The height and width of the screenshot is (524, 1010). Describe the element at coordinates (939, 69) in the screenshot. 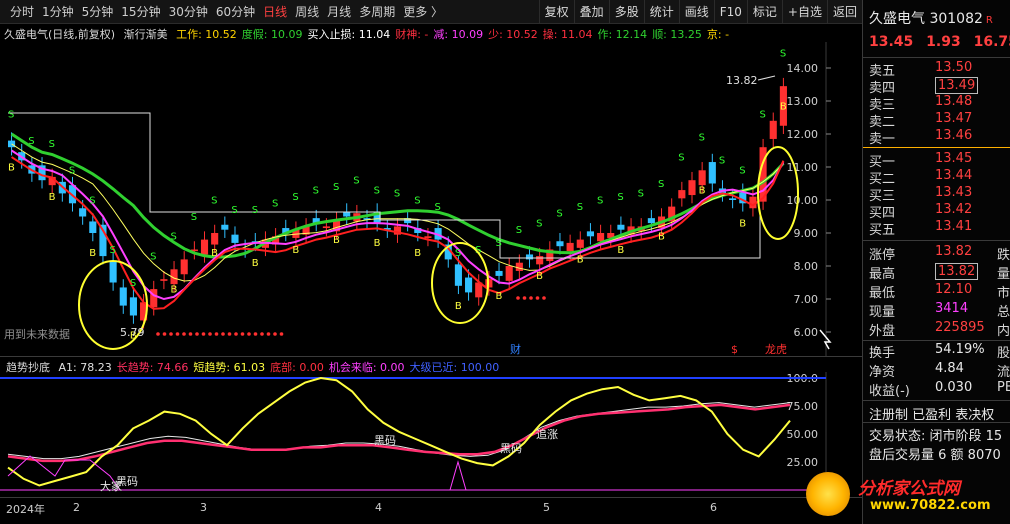

I see `ask-row: 卖五 13.50` at that location.